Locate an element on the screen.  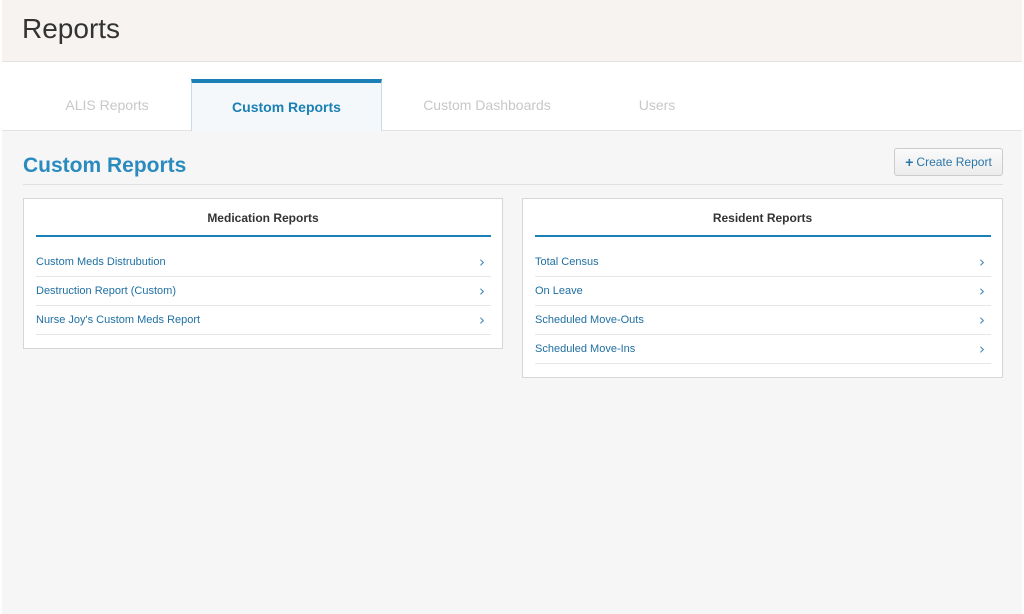
report-link-custom-meds-distrubution: Custom Meds Distrubution › is located at coordinates (263, 262).